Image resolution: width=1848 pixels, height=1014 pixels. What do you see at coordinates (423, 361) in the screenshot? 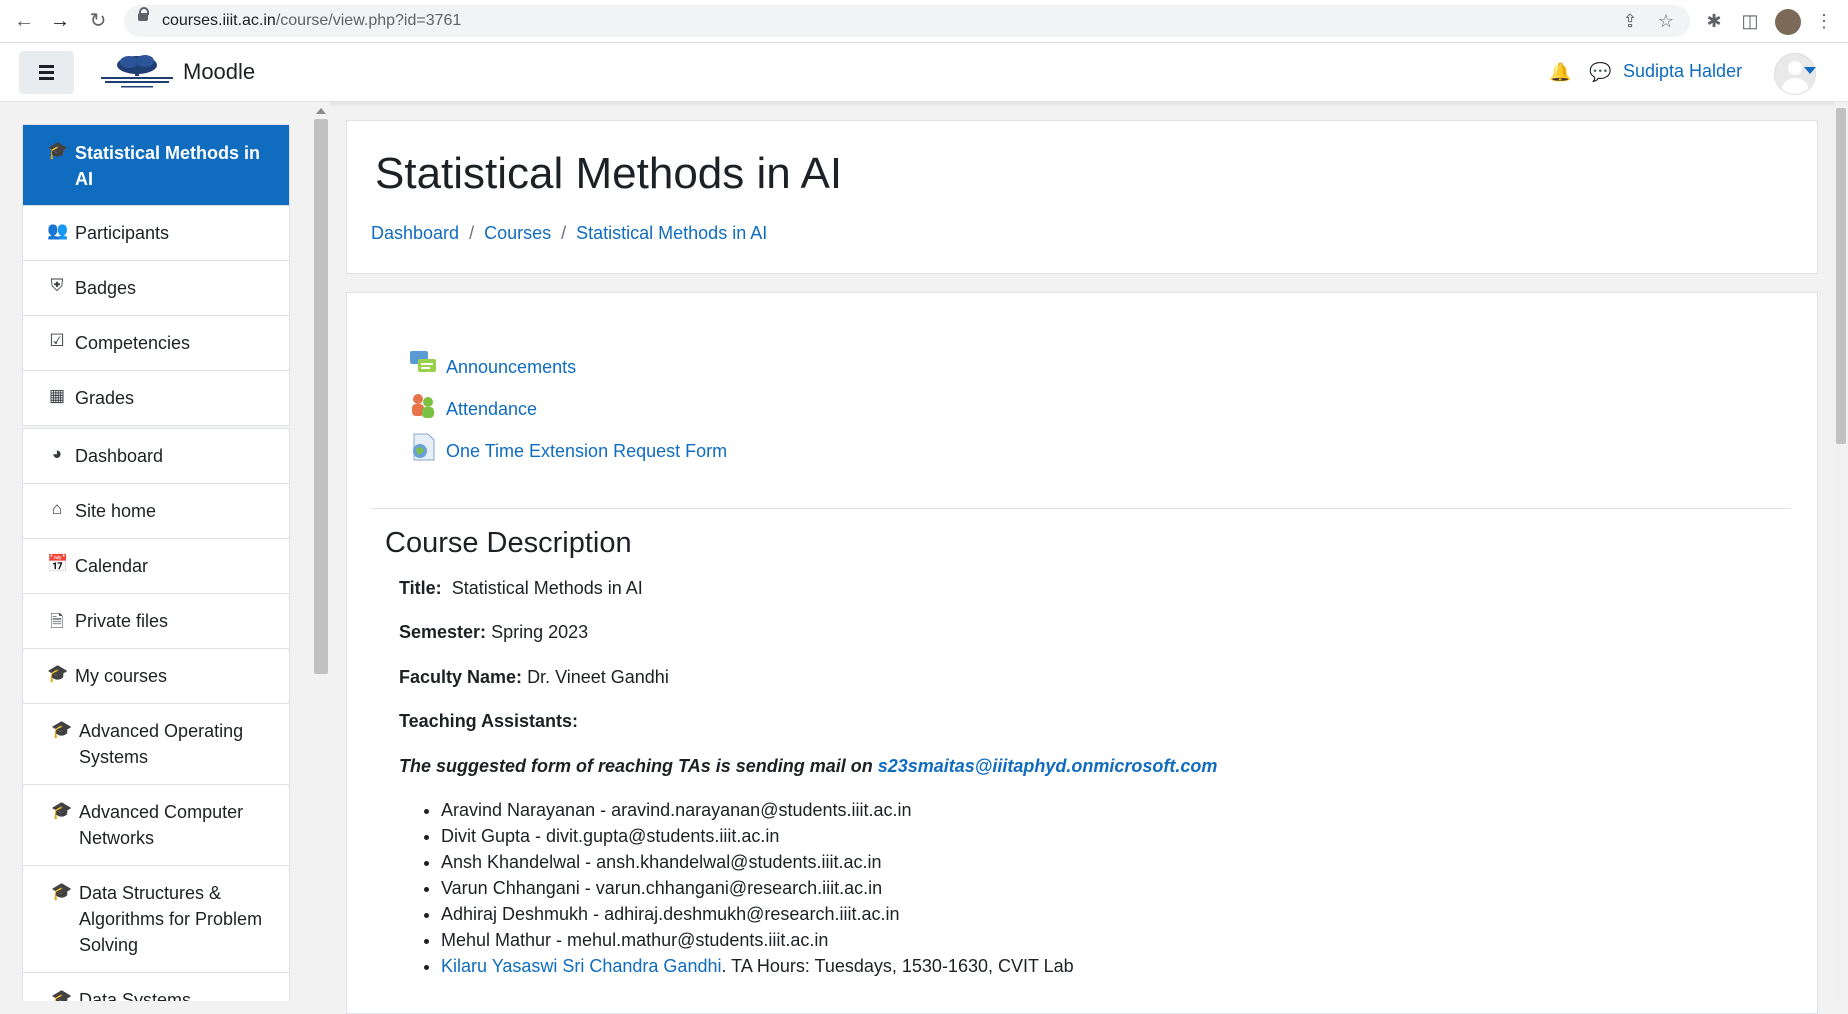
I see `forum-icon` at bounding box center [423, 361].